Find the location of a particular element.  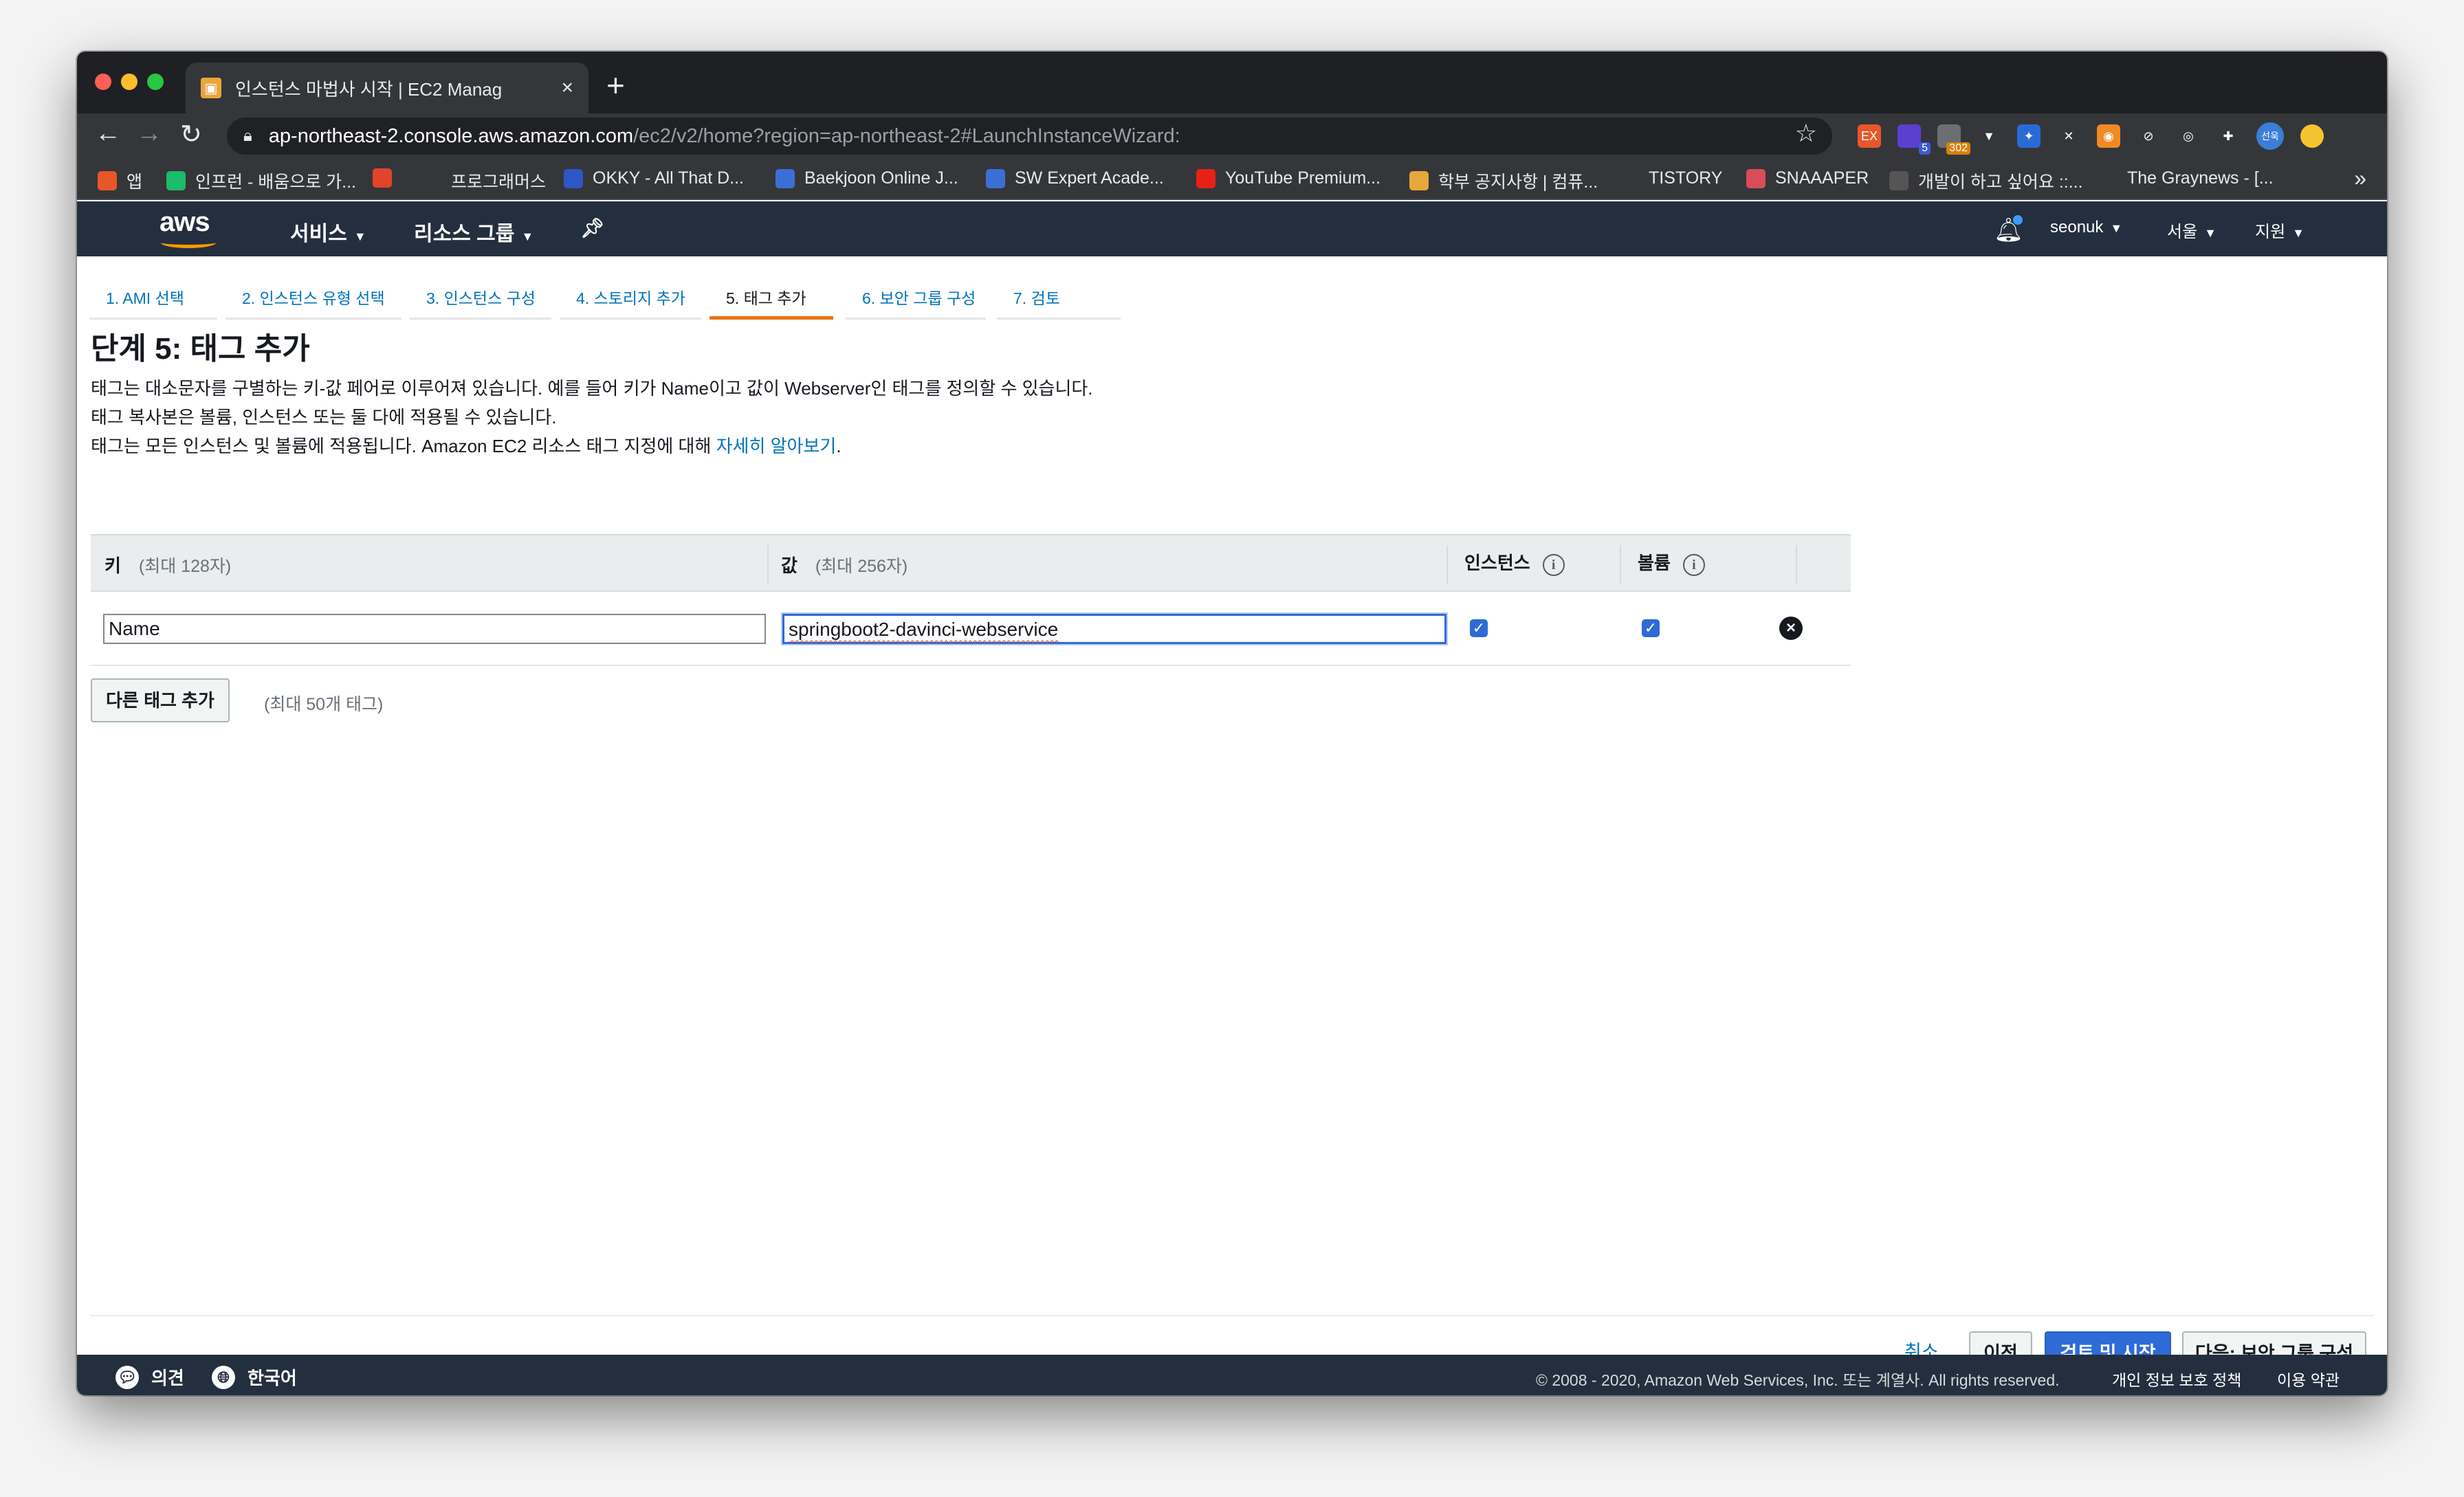

minimize-window-button is located at coordinates (129, 82).